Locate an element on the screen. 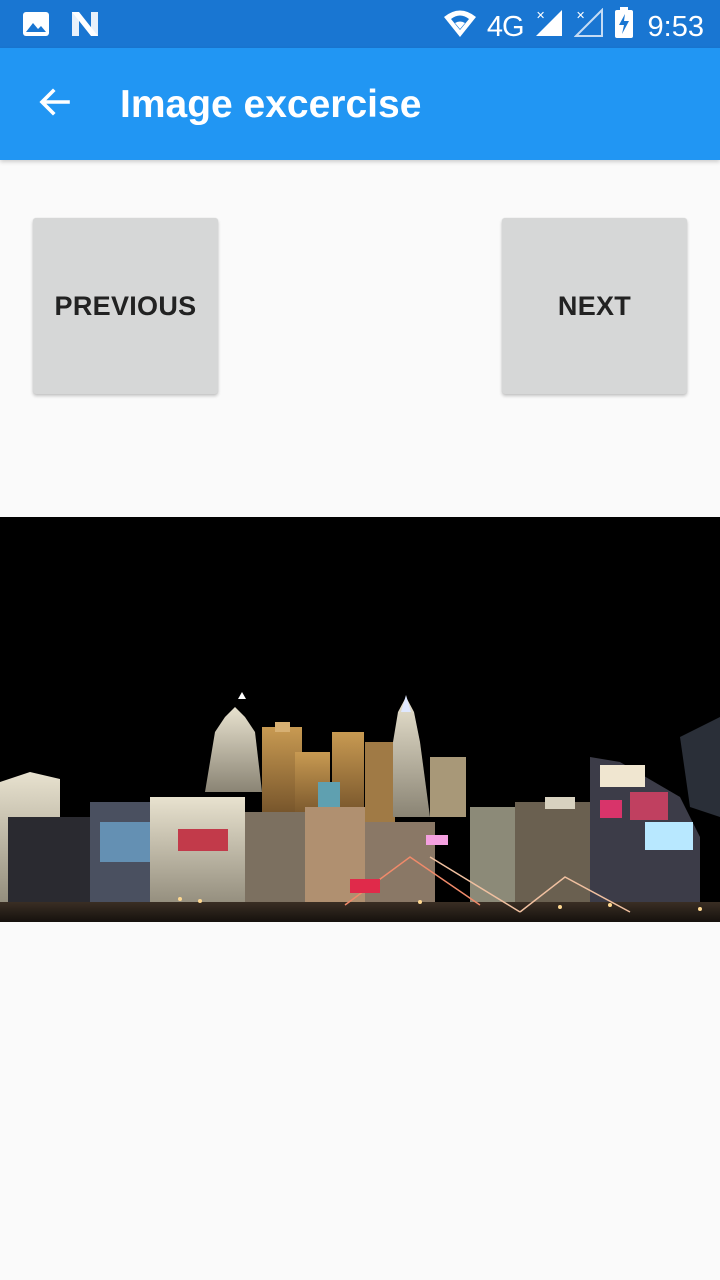 The width and height of the screenshot is (720, 1280). next-button: NEXT is located at coordinates (594, 306).